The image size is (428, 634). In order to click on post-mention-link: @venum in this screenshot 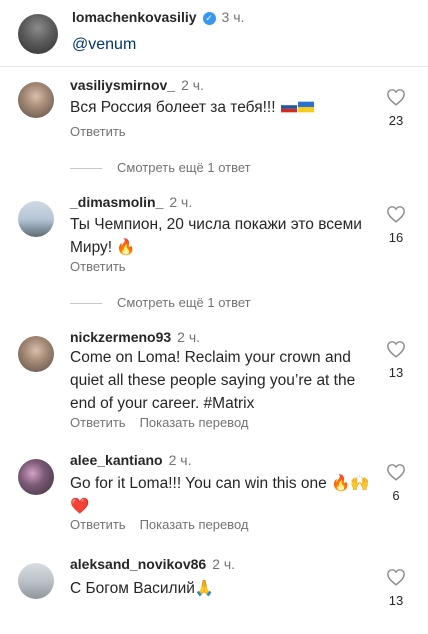, I will do `click(104, 45)`.